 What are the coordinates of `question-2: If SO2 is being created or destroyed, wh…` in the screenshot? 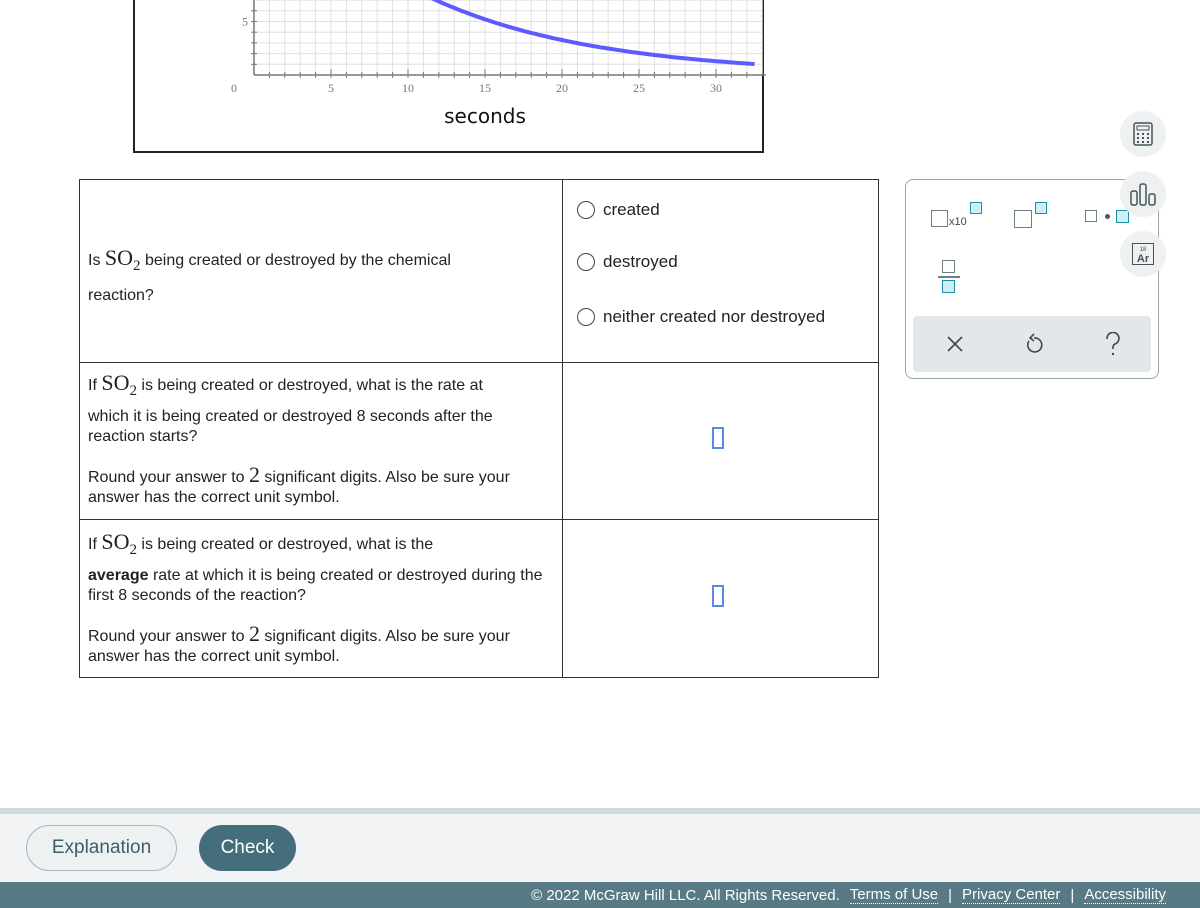 It's located at (321, 441).